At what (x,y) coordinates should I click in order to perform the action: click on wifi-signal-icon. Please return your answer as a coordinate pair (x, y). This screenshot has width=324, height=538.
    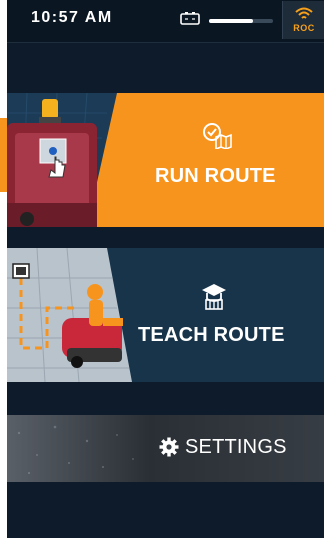
    Looking at the image, I should click on (304, 13).